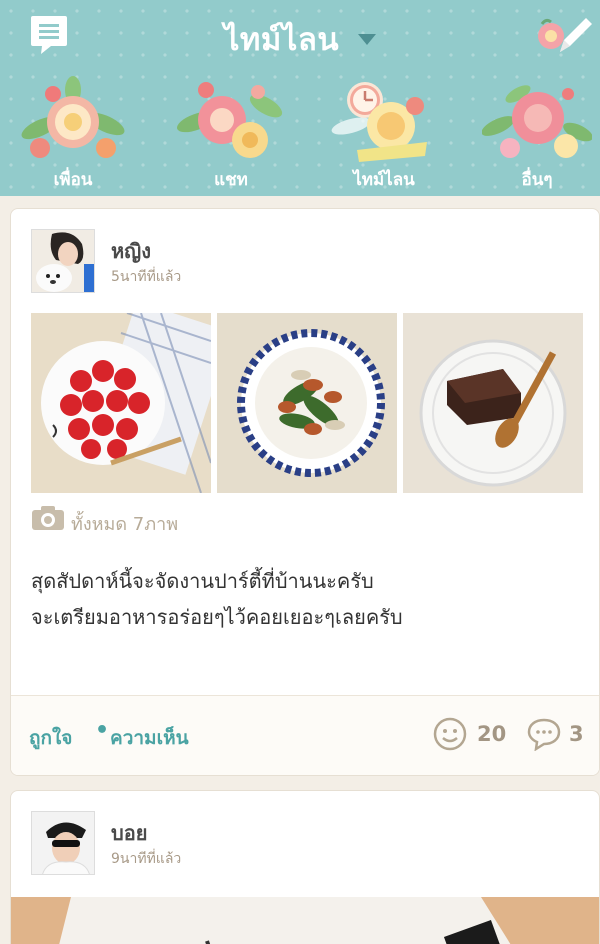  What do you see at coordinates (131, 251) in the screenshot?
I see `author-name: หญิง` at bounding box center [131, 251].